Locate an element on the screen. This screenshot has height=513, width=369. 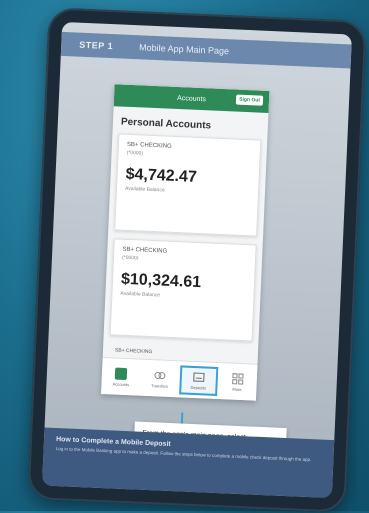
nav-label: More is located at coordinates (236, 388).